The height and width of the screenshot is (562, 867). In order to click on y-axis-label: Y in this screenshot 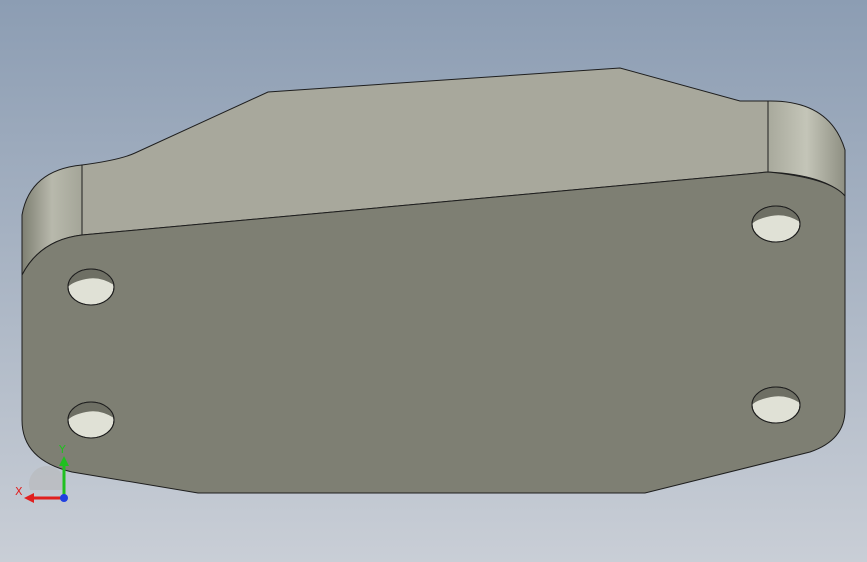, I will do `click(62, 449)`.